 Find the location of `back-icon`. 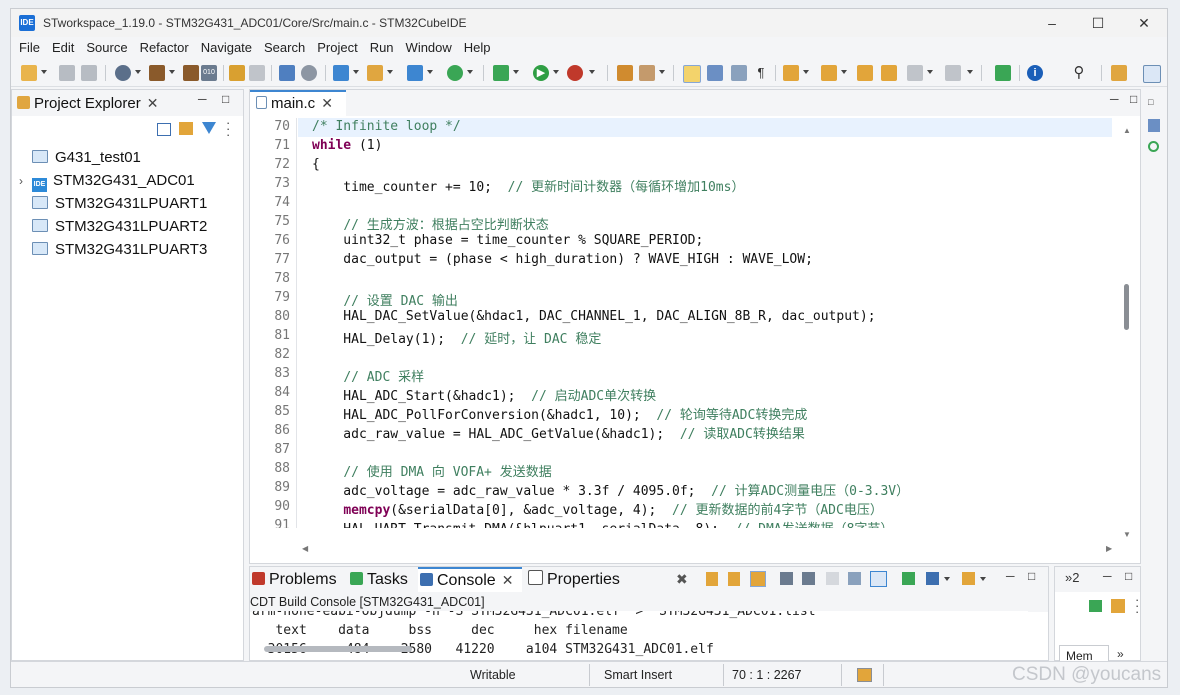

back-icon is located at coordinates (889, 73).